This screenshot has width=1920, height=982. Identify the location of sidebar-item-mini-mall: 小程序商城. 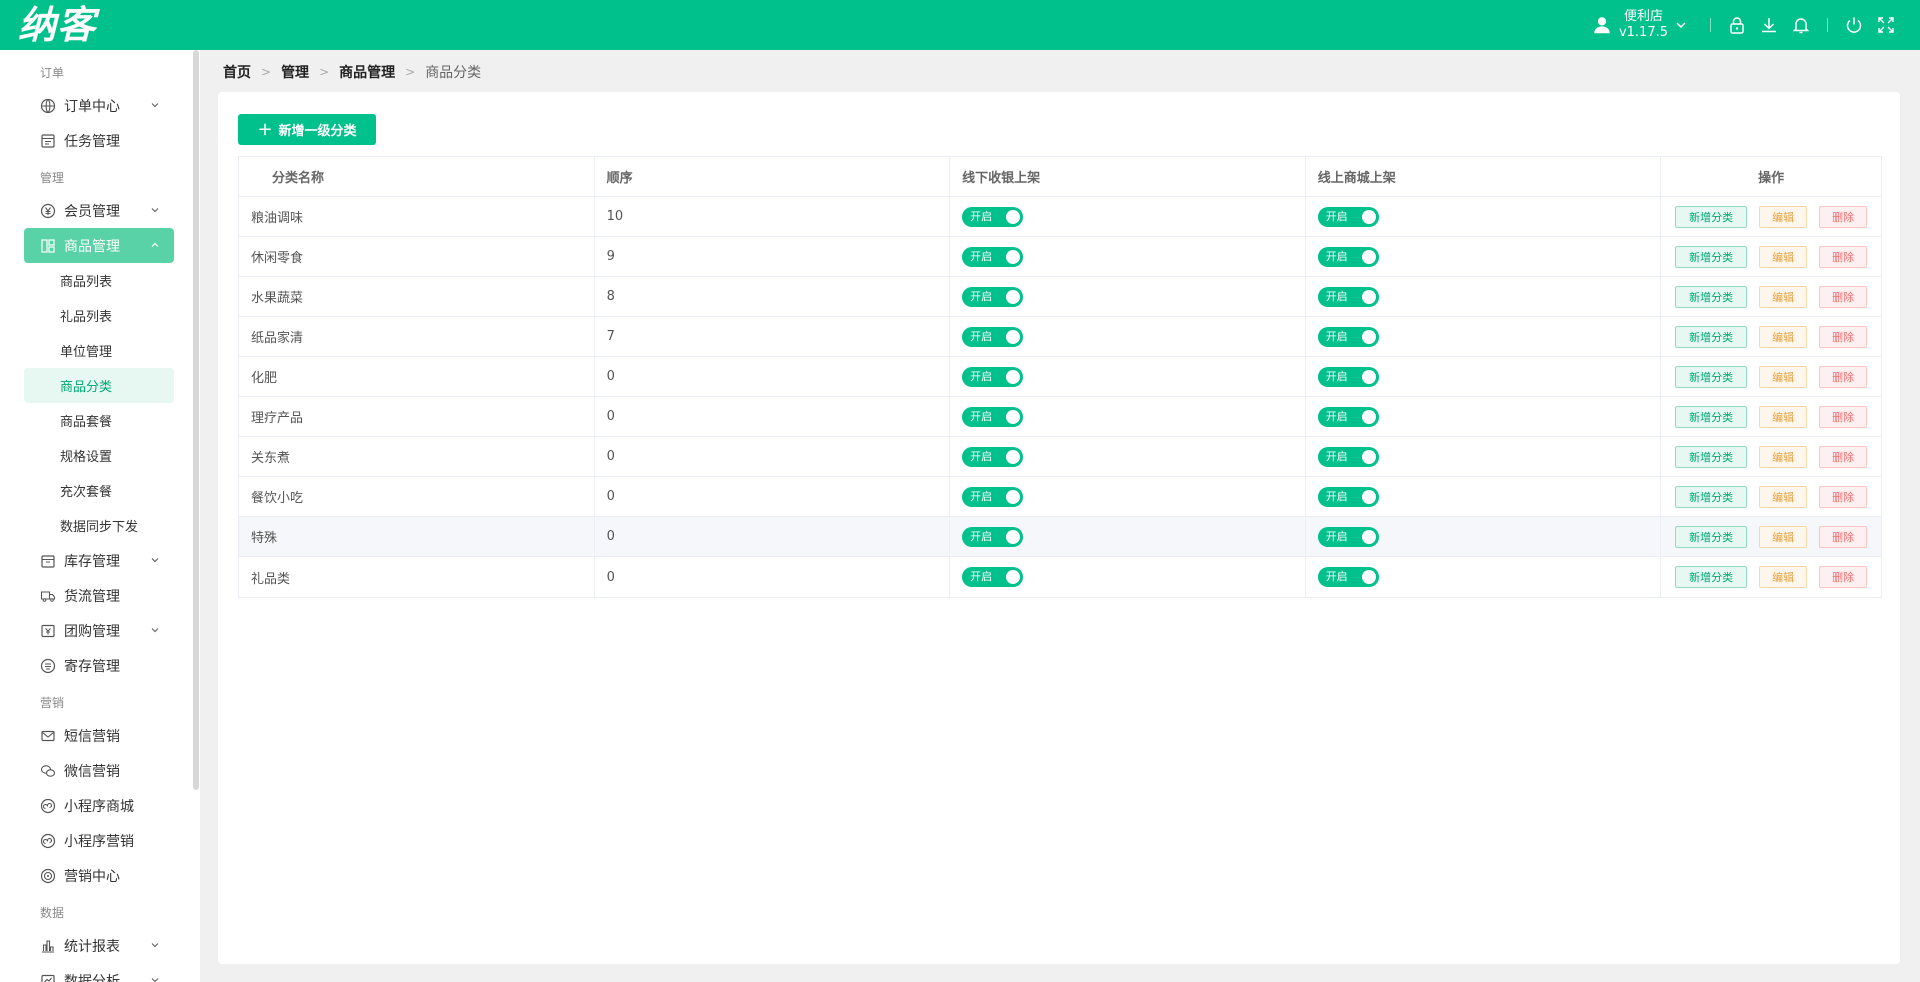
(99, 805).